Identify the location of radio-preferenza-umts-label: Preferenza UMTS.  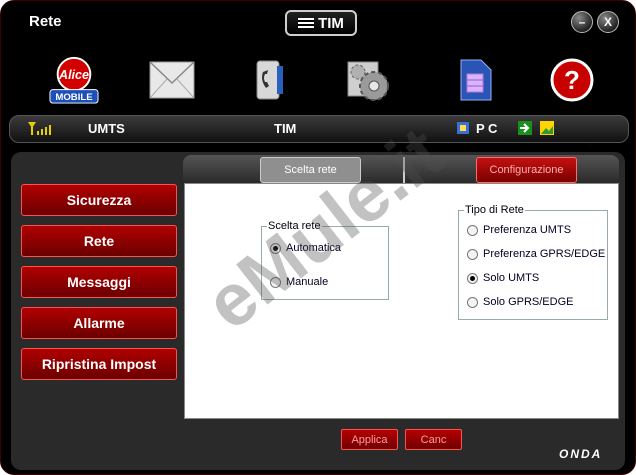
(527, 230).